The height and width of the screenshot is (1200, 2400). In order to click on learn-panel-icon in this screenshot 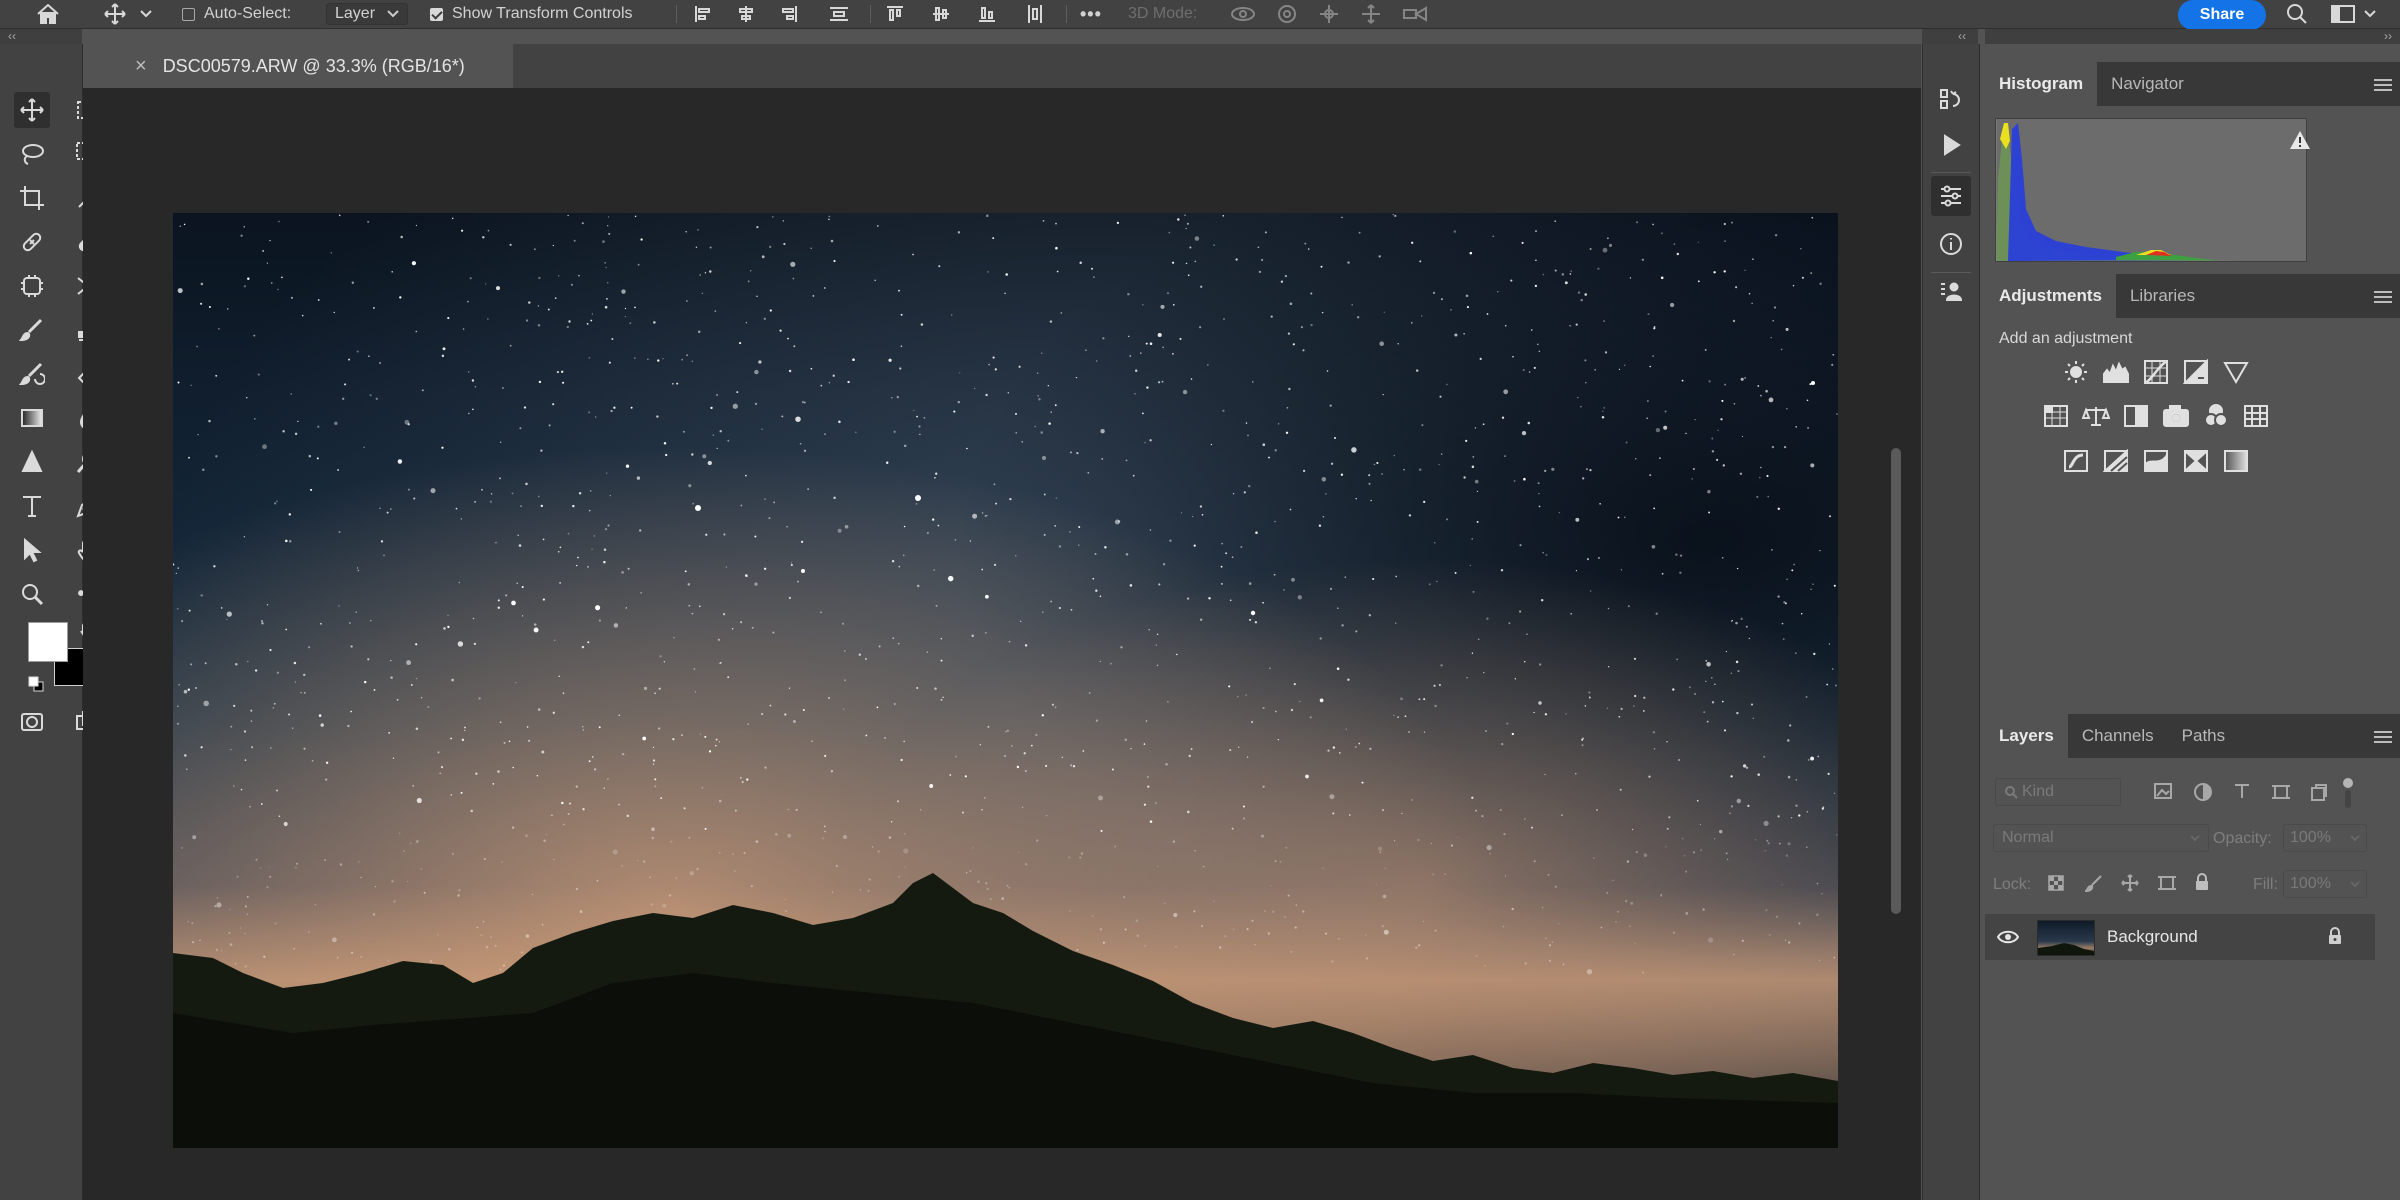, I will do `click(1951, 292)`.